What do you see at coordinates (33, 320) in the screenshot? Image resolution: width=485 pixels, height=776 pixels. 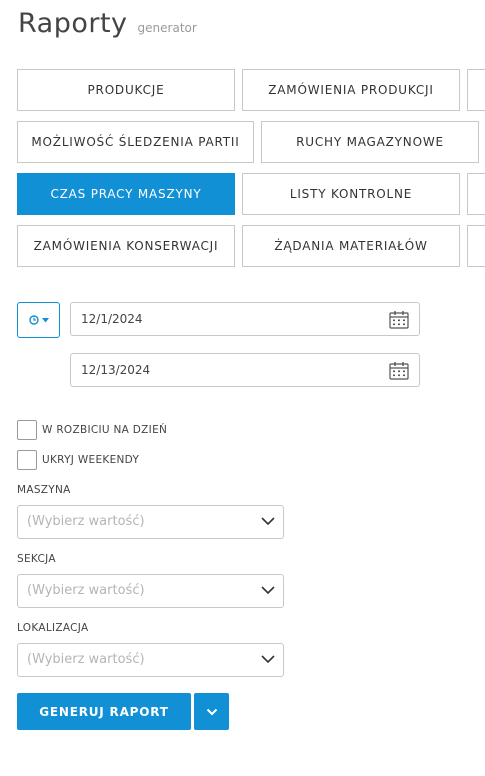 I see `clock-icon` at bounding box center [33, 320].